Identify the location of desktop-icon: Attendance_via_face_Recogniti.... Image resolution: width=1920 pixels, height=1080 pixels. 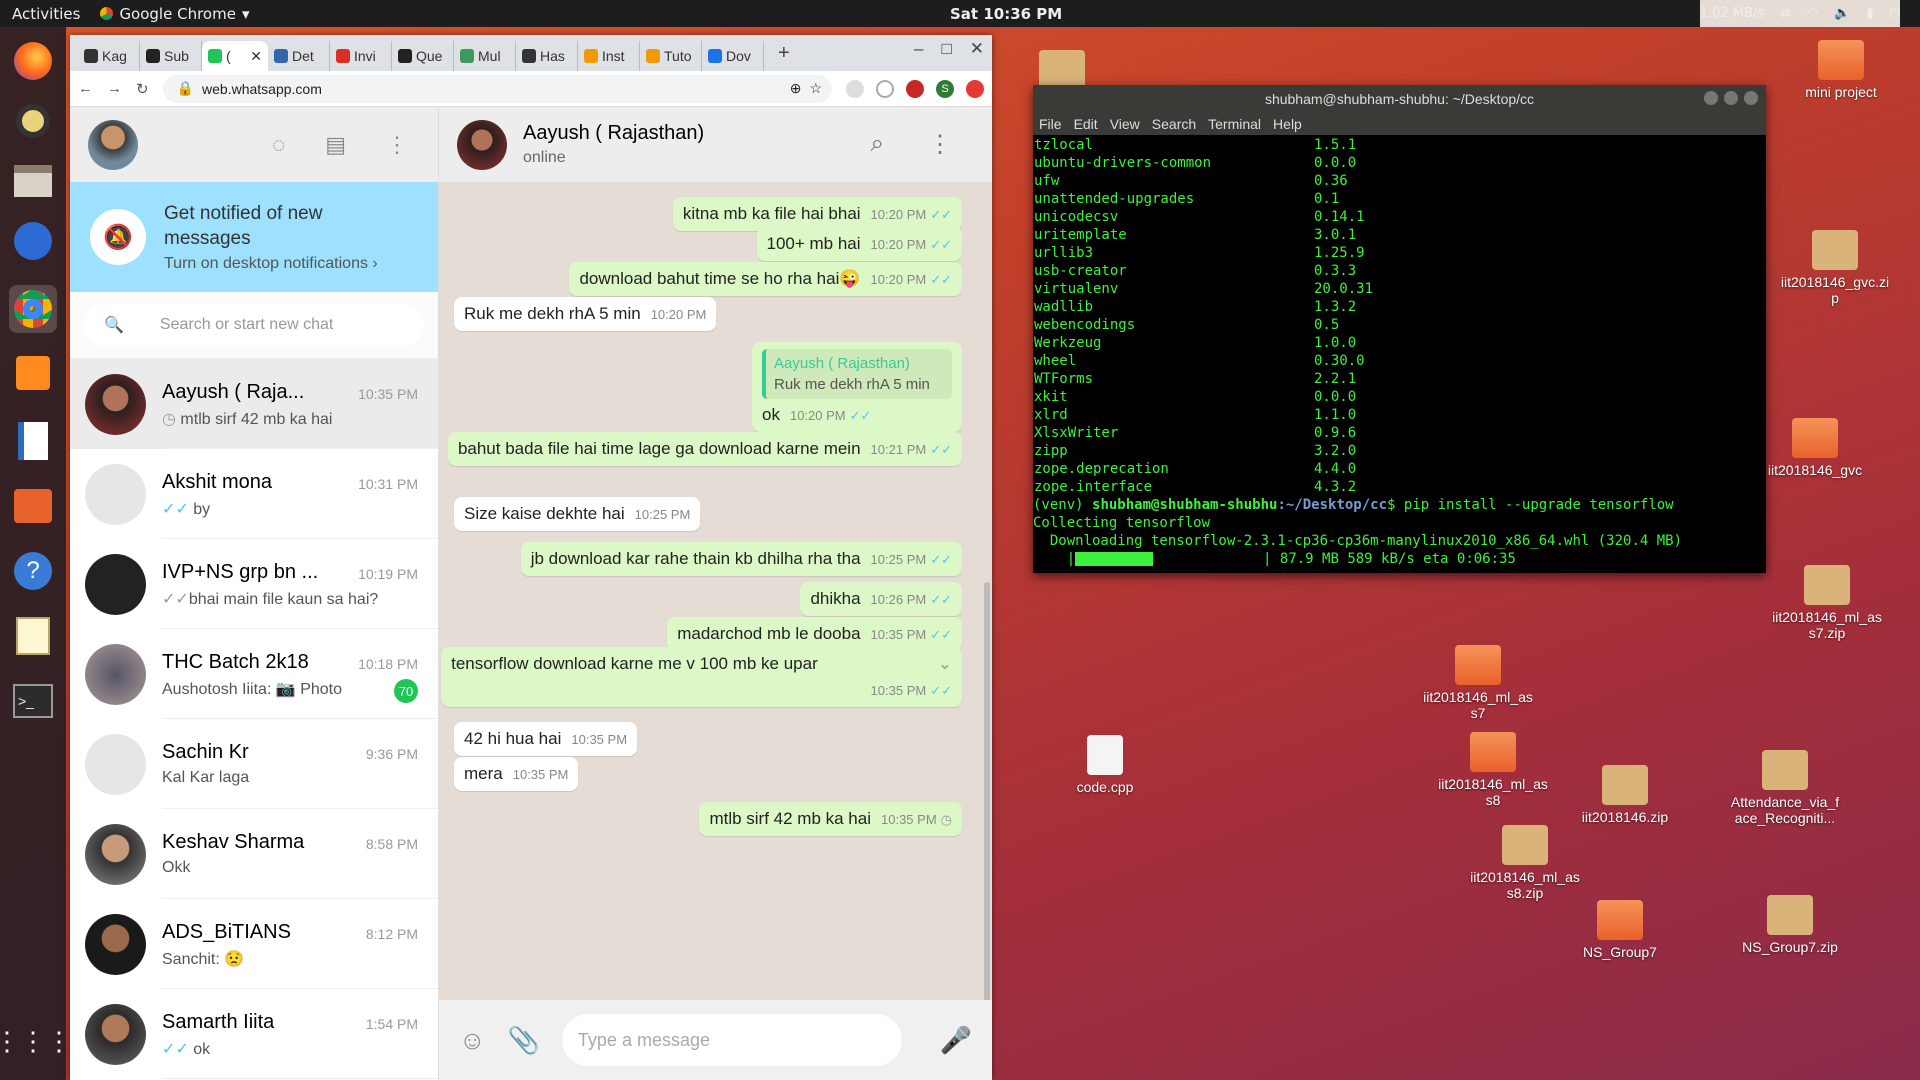
(1785, 788).